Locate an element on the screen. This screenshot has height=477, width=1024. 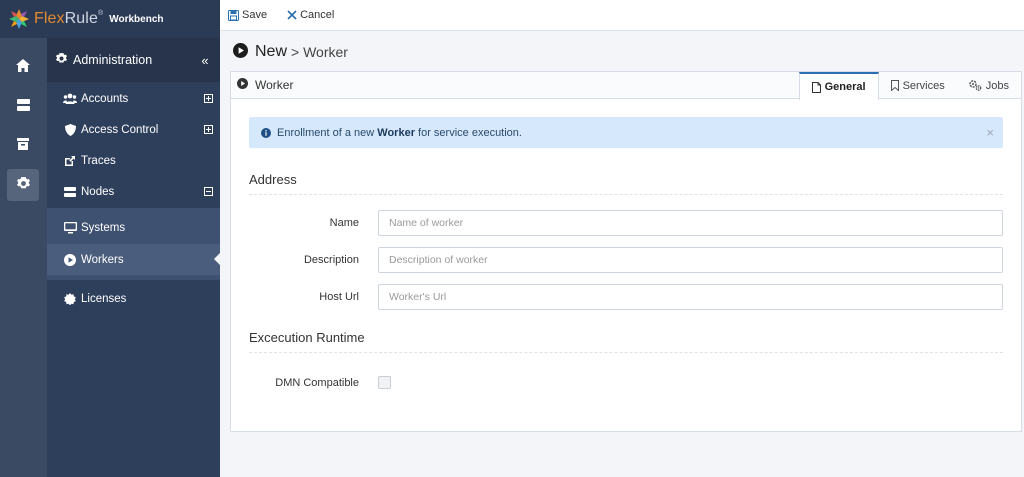
collapse-sidebar-button: « is located at coordinates (205, 60).